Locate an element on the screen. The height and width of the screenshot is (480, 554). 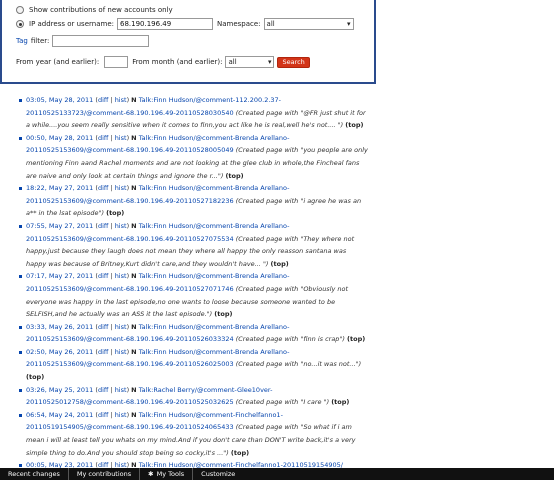
entry-date-link: 02:50, May 26, 2011 is located at coordinates (59, 352).